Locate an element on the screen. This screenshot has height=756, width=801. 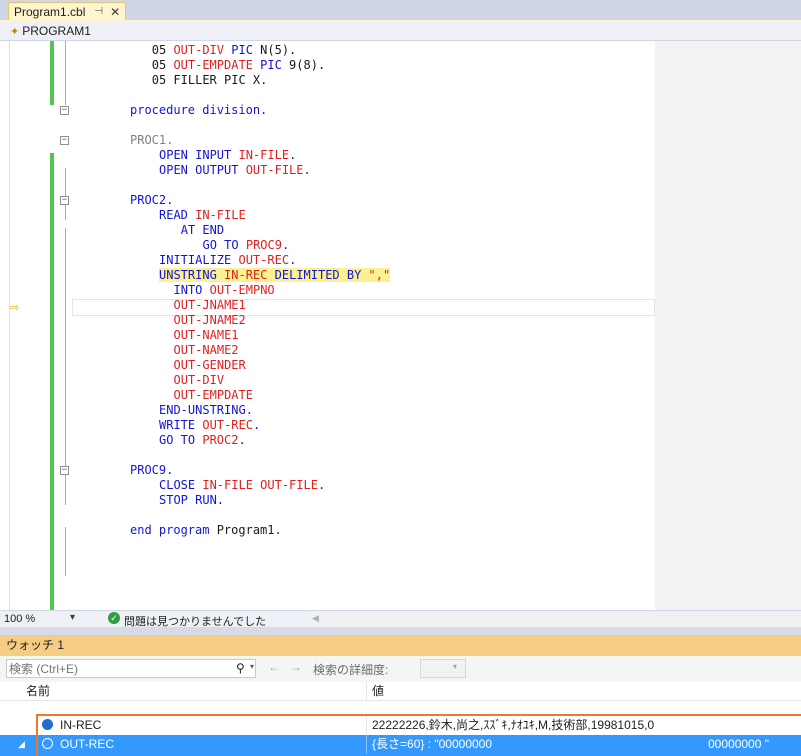
expand-icon: ◢ is located at coordinates (21, 744).